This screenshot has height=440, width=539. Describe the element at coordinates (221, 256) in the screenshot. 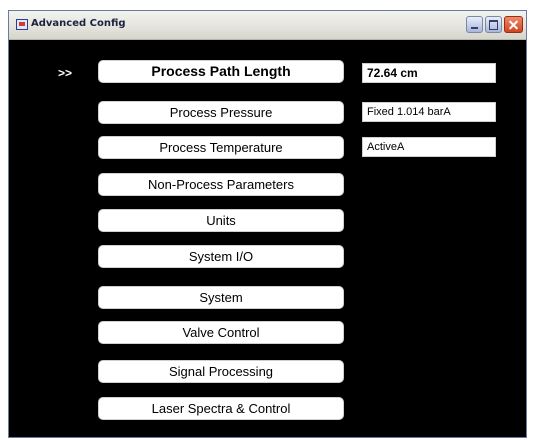

I see `system-io-button: System I/O` at that location.